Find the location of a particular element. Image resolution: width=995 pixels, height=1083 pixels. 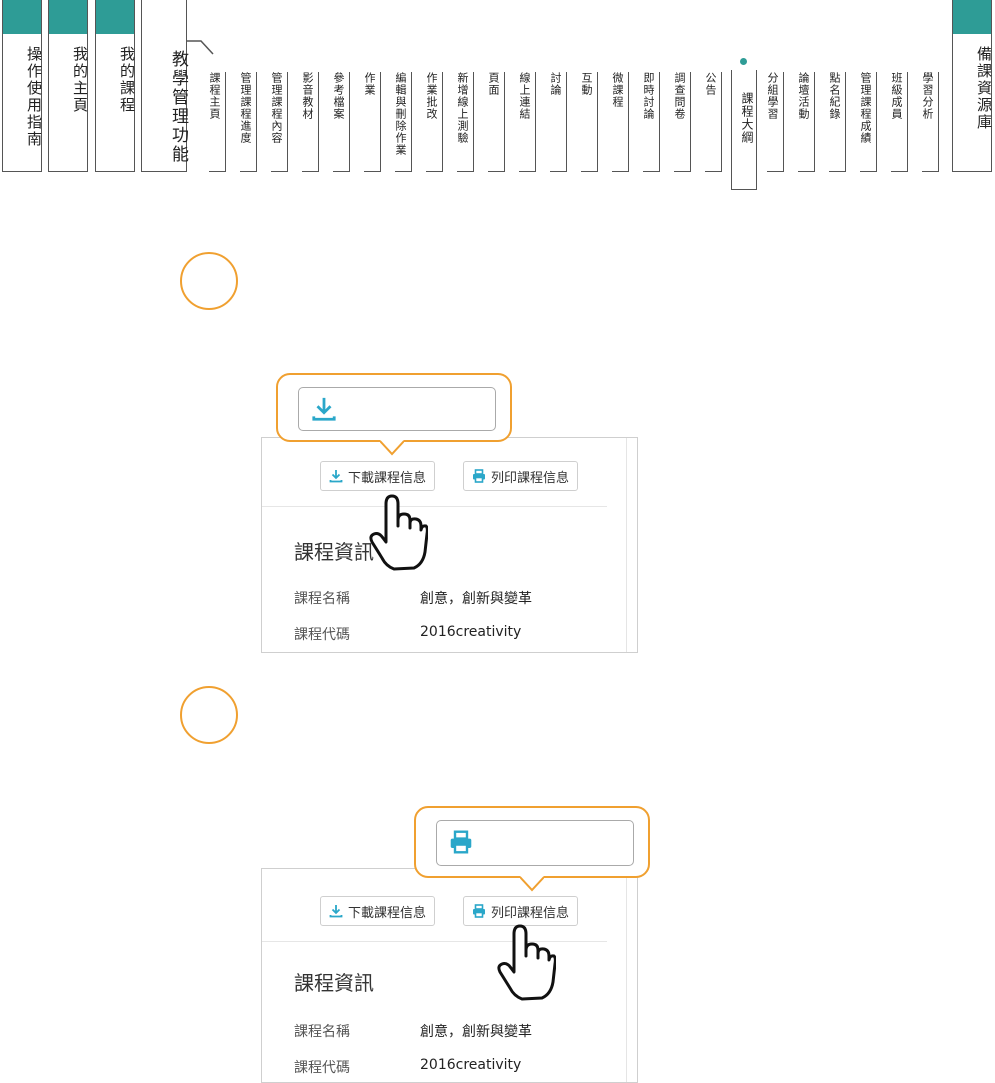

sub-nav-item: 參考檔案 is located at coordinates (339, 122).